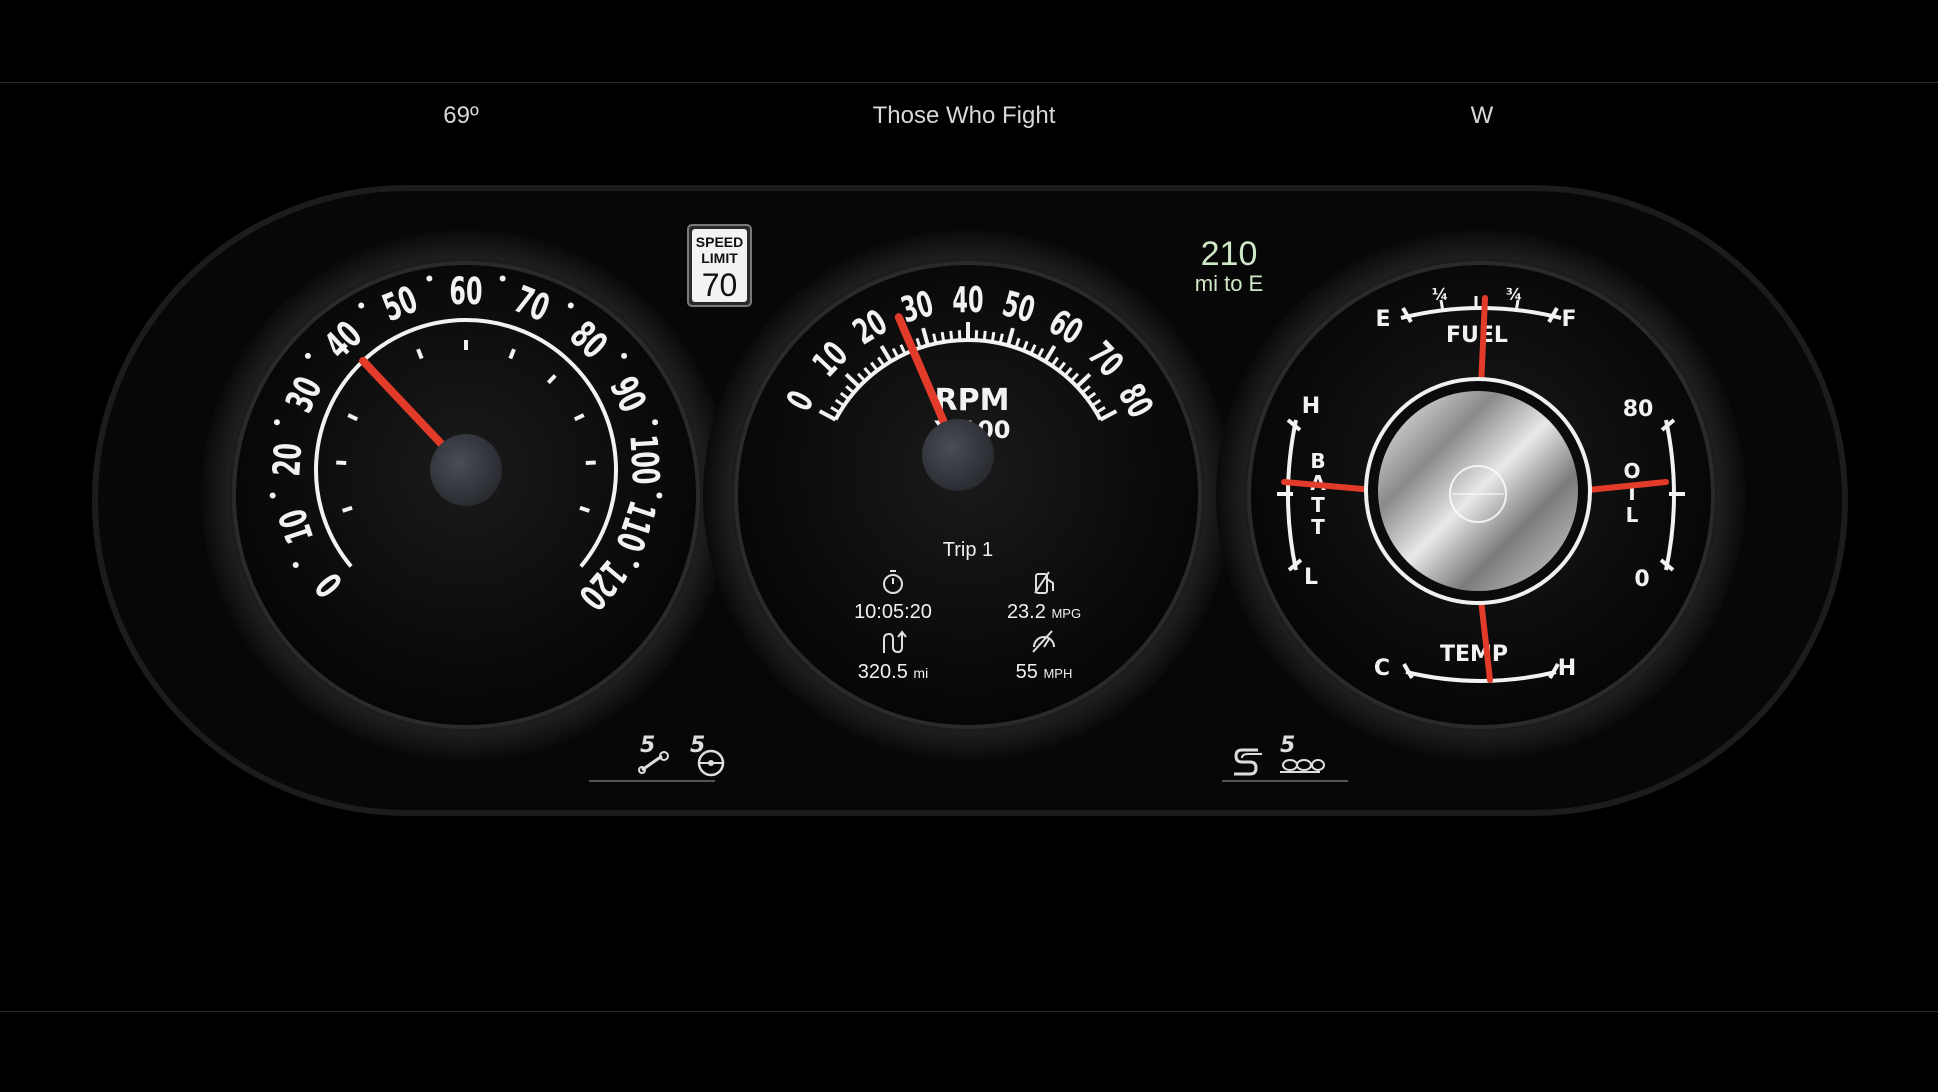  What do you see at coordinates (1382, 319) in the screenshot?
I see `fuel-empty-label: E` at bounding box center [1382, 319].